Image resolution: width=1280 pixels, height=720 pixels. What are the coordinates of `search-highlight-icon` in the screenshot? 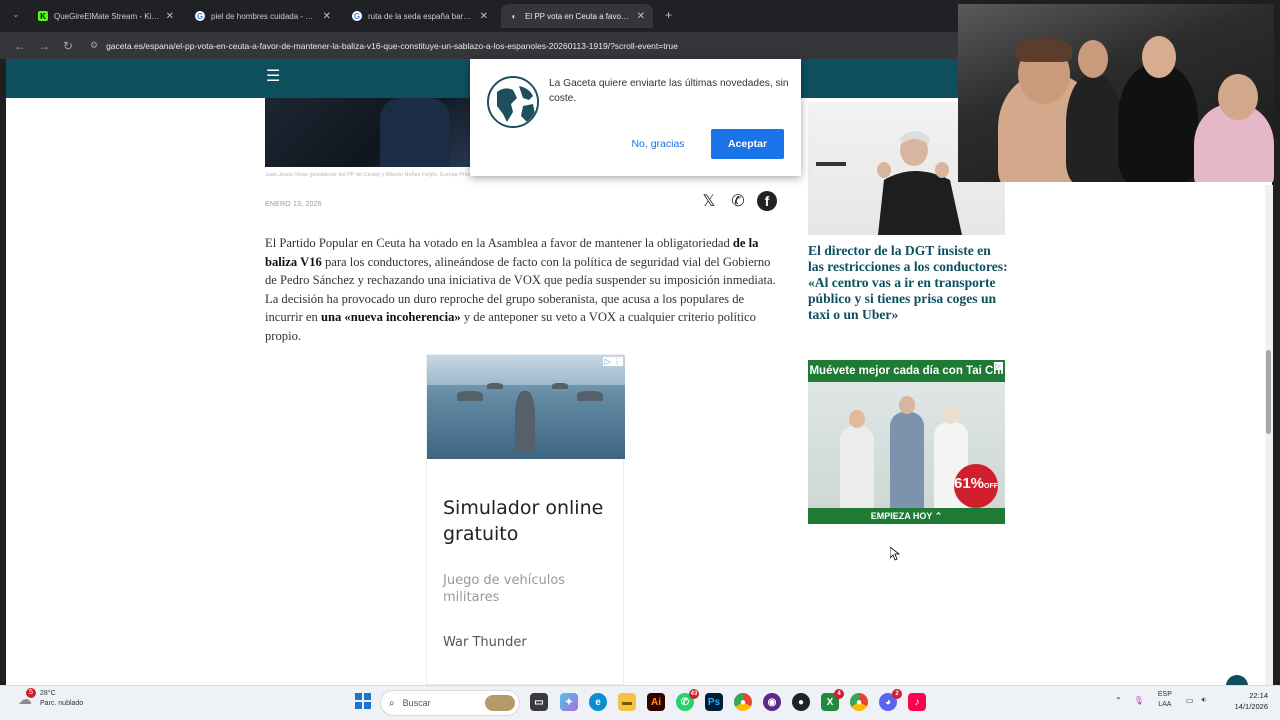 It's located at (500, 703).